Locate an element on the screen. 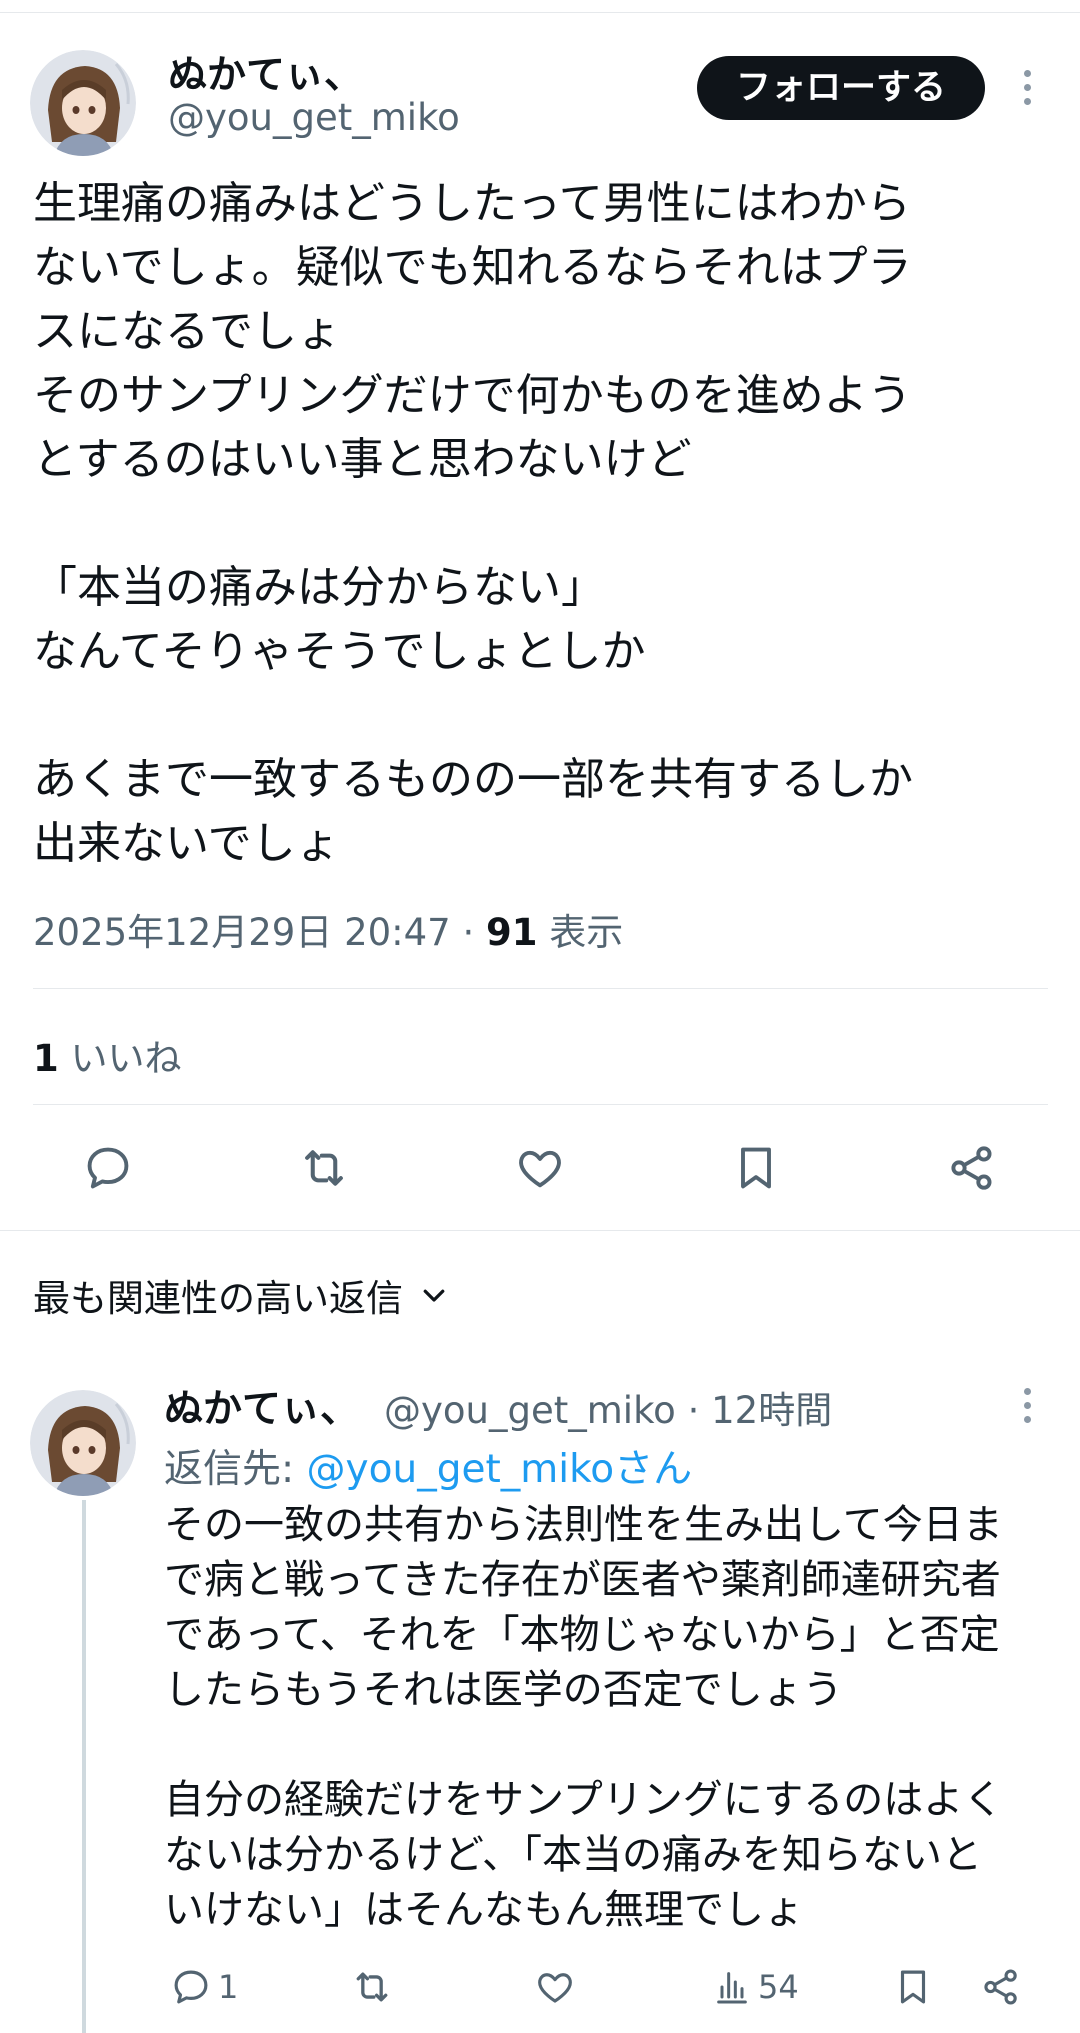 The width and height of the screenshot is (1080, 2033). reply-to-label: 返信先: is located at coordinates (229, 1469).